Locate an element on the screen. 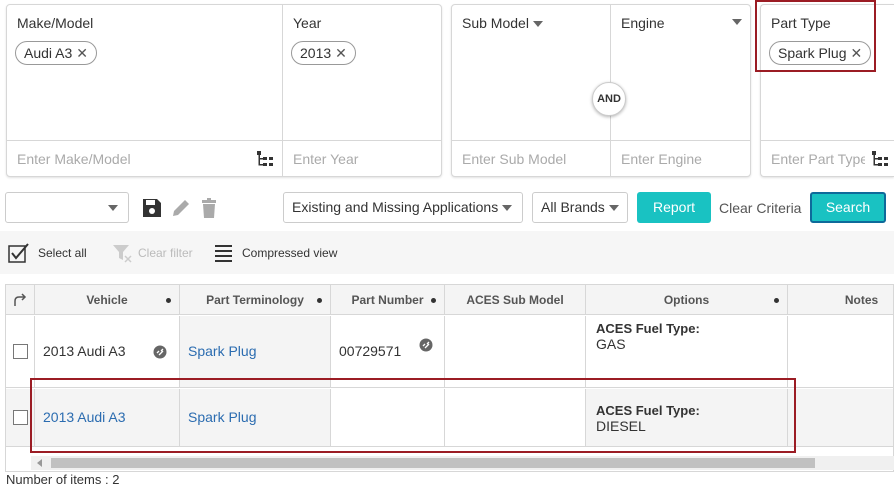 This screenshot has width=894, height=490. part-terminology-cell: Spark Plug is located at coordinates (255, 351).